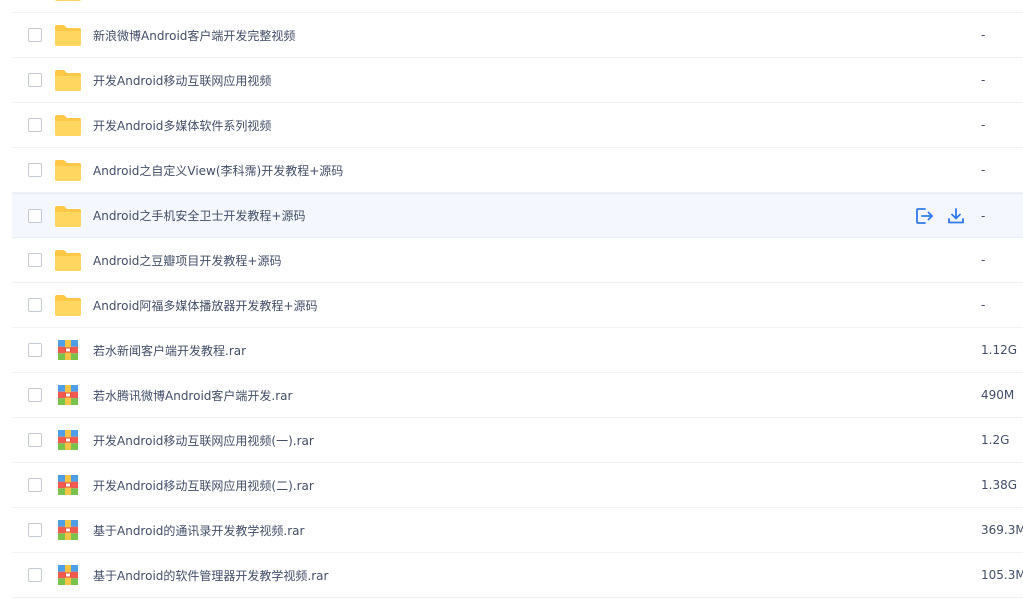  Describe the element at coordinates (182, 80) in the screenshot. I see `file-name: 开发Android移动互联网应用视频` at that location.